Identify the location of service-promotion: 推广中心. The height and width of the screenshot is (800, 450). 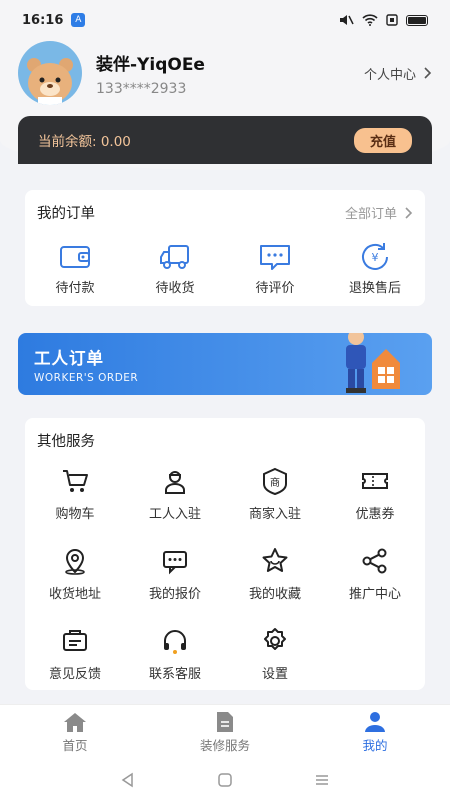
(375, 585).